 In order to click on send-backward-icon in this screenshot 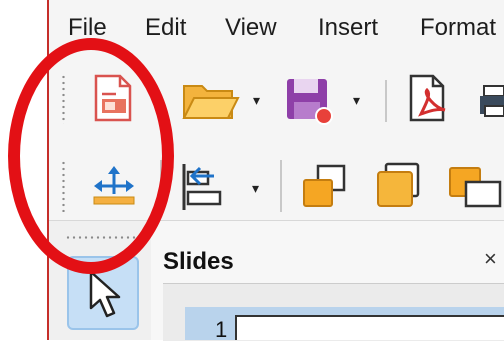, I will do `click(475, 188)`.